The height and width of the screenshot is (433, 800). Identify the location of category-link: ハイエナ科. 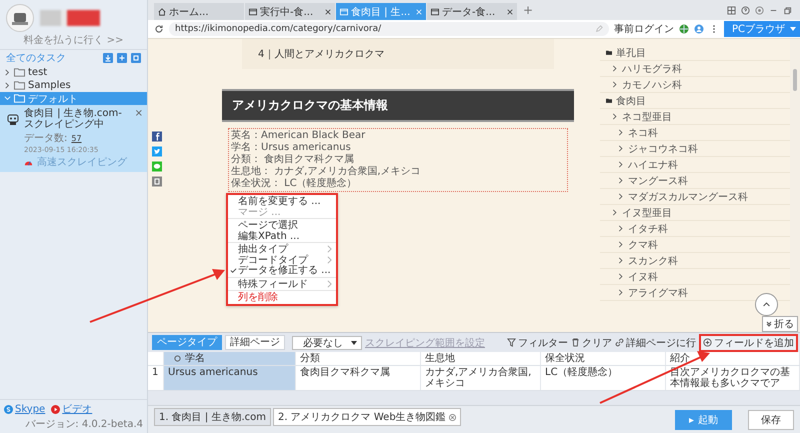
(653, 165).